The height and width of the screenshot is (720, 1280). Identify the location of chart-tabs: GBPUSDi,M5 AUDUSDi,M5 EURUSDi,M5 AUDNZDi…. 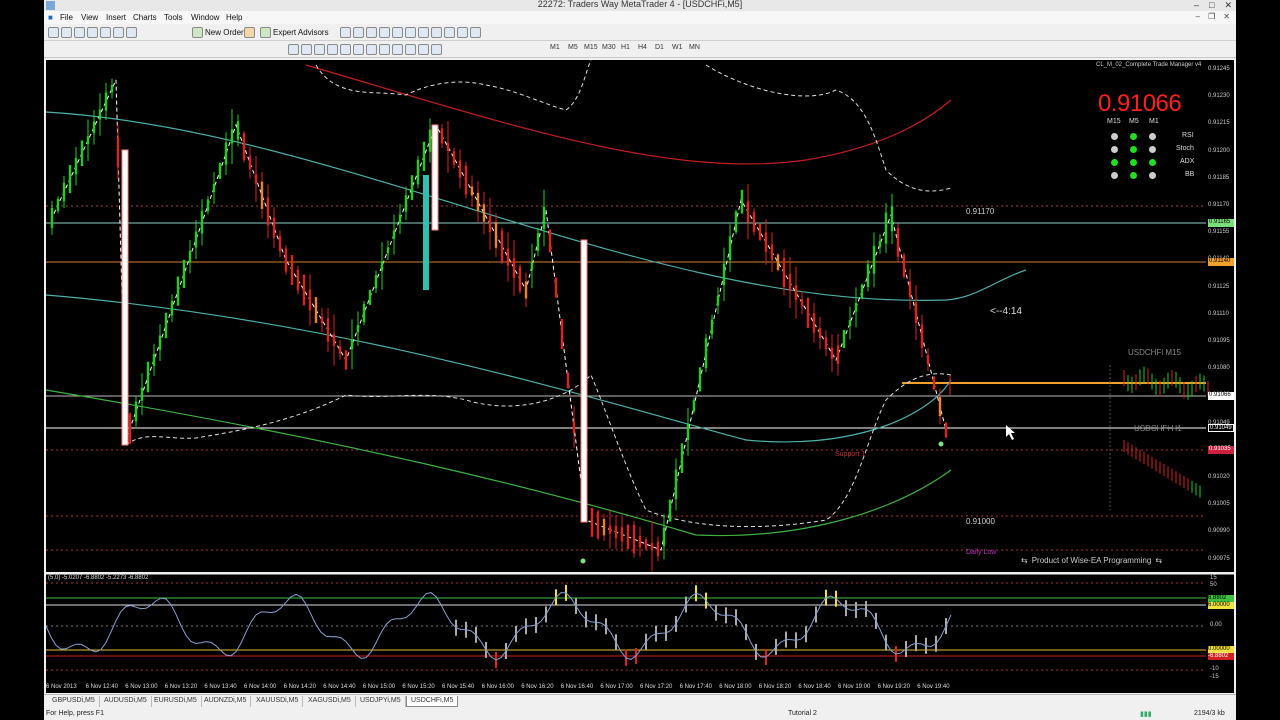
(640, 700).